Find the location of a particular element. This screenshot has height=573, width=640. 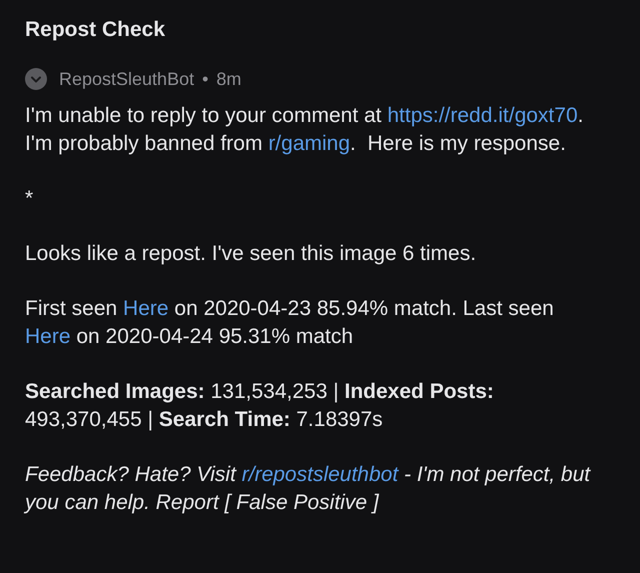

comment-paragraph: Searched Images: 131,534,253 | Indexed Posts: 493,370,455 | Search Time: 7.18397s is located at coordinates (260, 406).